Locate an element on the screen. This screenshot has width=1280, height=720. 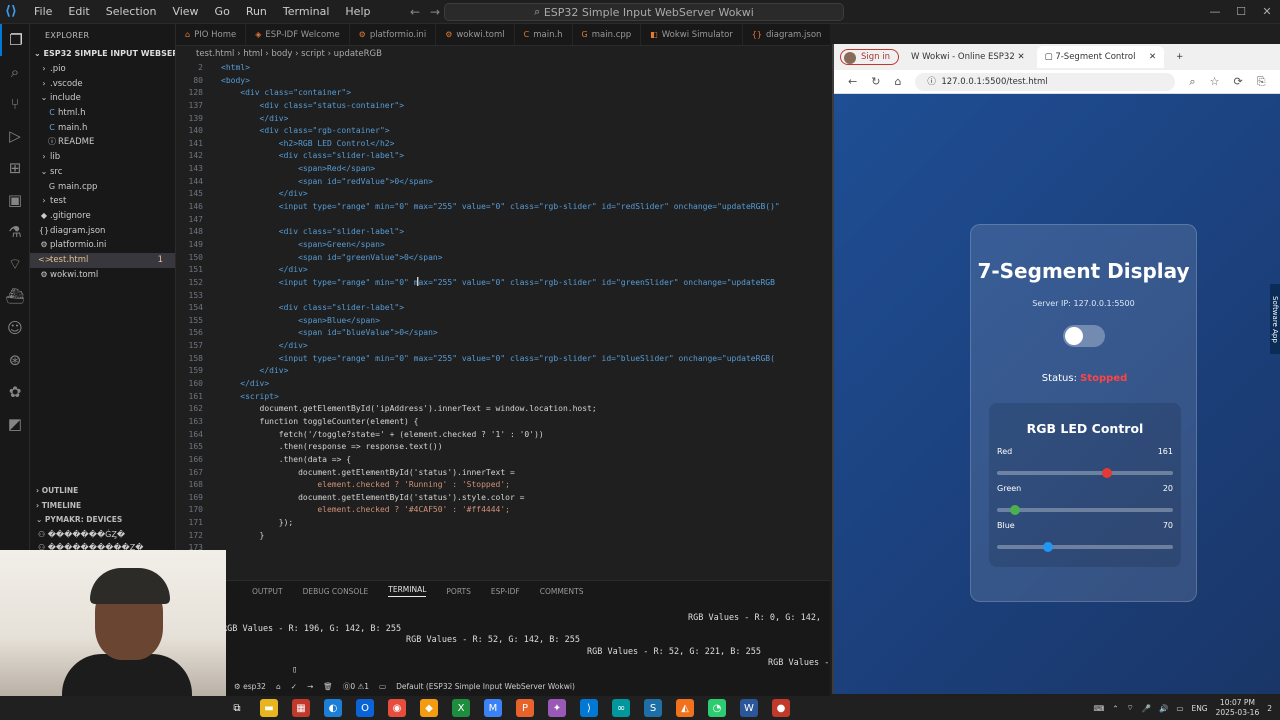
forward-arrow-icon: → is located at coordinates (435, 12).